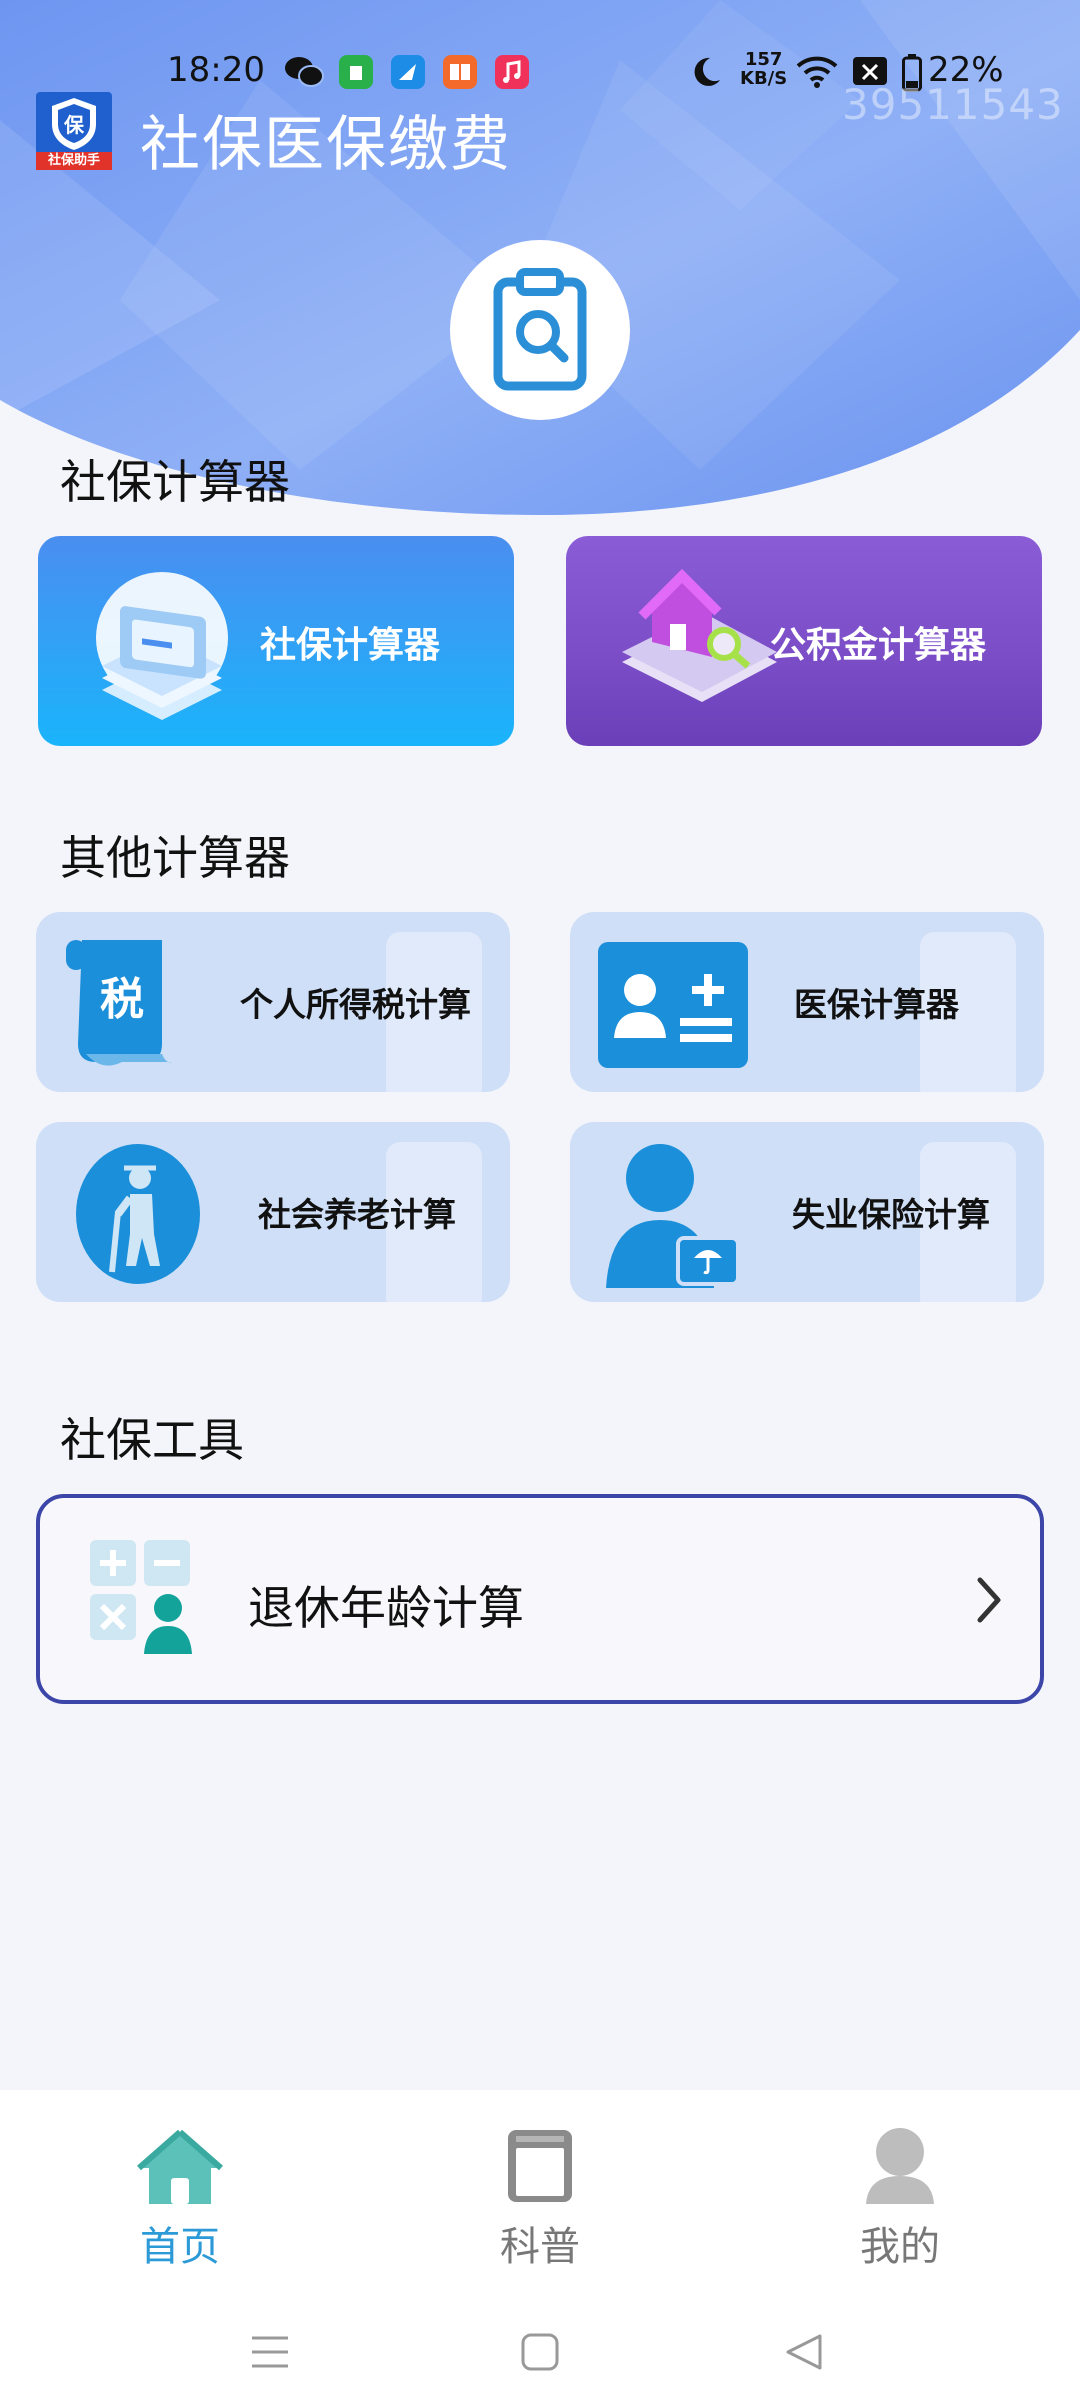 The image size is (1080, 2400). Describe the element at coordinates (175, 482) in the screenshot. I see `section-title-social: 社保计算器` at that location.